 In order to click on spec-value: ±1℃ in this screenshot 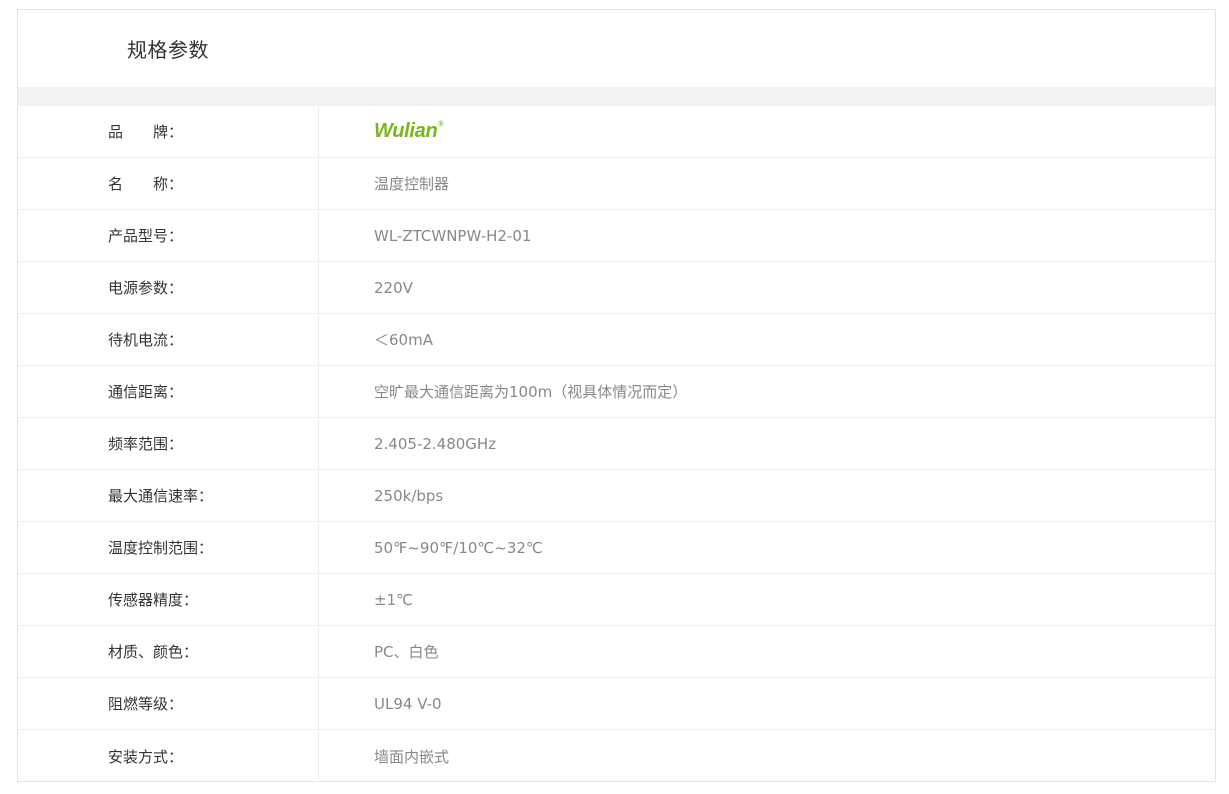, I will do `click(393, 599)`.